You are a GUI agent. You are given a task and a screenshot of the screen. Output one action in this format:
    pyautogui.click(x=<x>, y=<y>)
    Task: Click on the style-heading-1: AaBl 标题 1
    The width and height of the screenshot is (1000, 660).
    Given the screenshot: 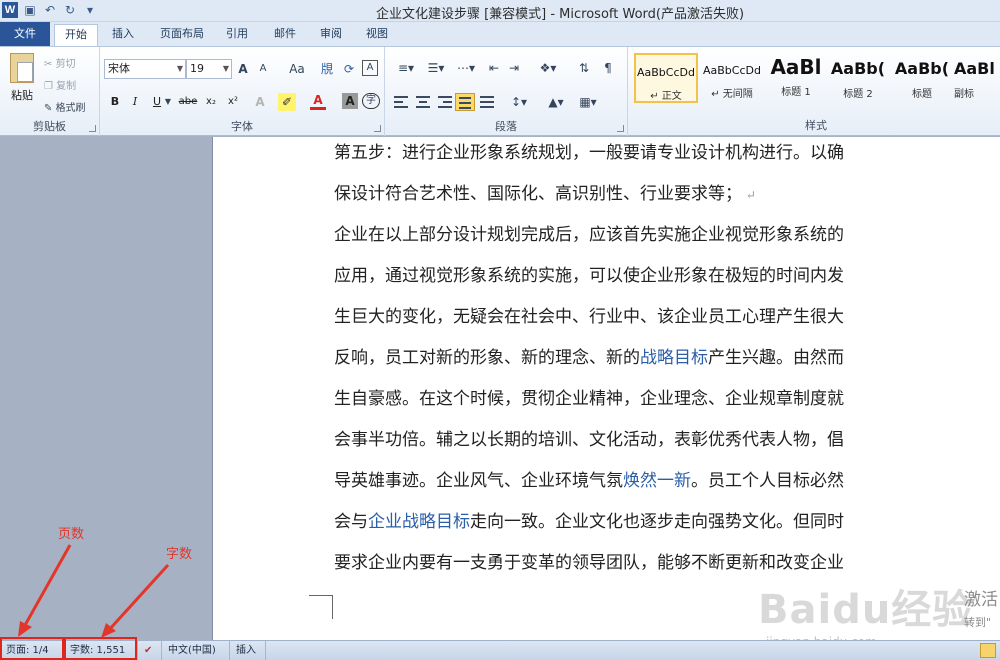 What is the action you would take?
    pyautogui.click(x=796, y=78)
    